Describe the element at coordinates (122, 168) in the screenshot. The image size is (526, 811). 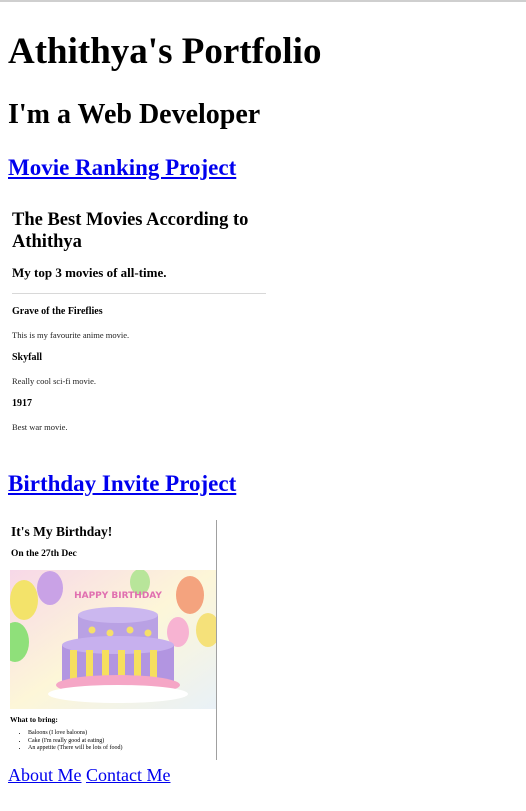
I see `movie-ranking-project-link: Movie Ranking Project` at that location.